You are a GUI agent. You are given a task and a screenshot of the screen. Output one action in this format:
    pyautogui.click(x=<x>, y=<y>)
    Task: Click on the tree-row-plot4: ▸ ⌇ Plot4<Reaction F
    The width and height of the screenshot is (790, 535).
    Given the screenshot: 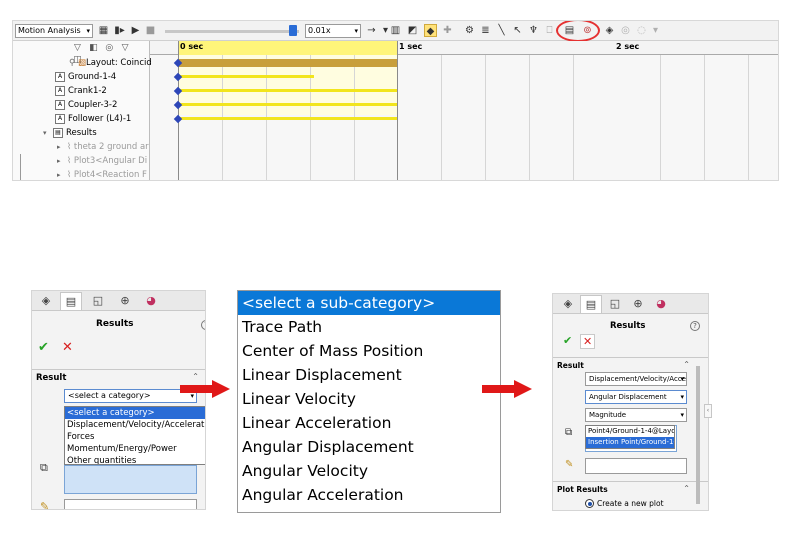 What is the action you would take?
    pyautogui.click(x=102, y=174)
    